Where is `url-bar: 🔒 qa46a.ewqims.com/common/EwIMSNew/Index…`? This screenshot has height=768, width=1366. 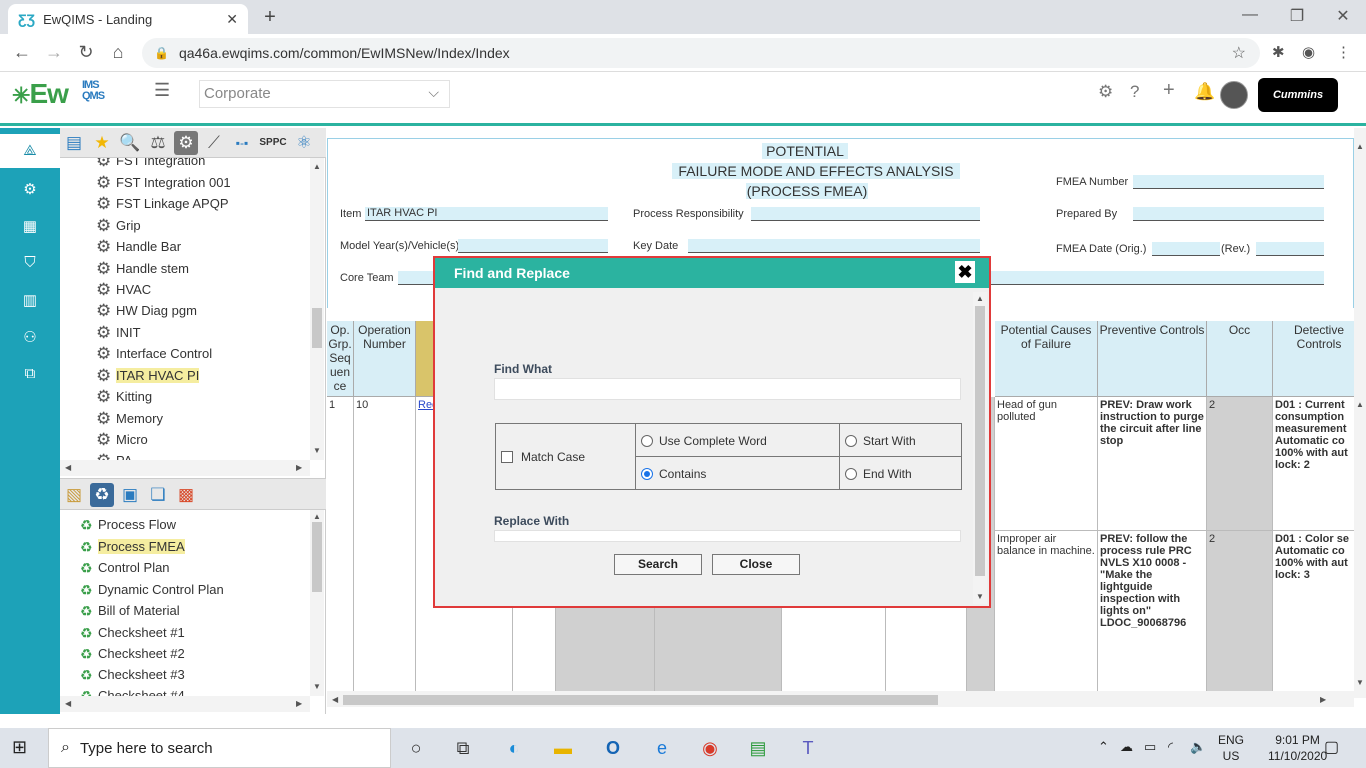 url-bar: 🔒 qa46a.ewqims.com/common/EwIMSNew/Index… is located at coordinates (701, 53).